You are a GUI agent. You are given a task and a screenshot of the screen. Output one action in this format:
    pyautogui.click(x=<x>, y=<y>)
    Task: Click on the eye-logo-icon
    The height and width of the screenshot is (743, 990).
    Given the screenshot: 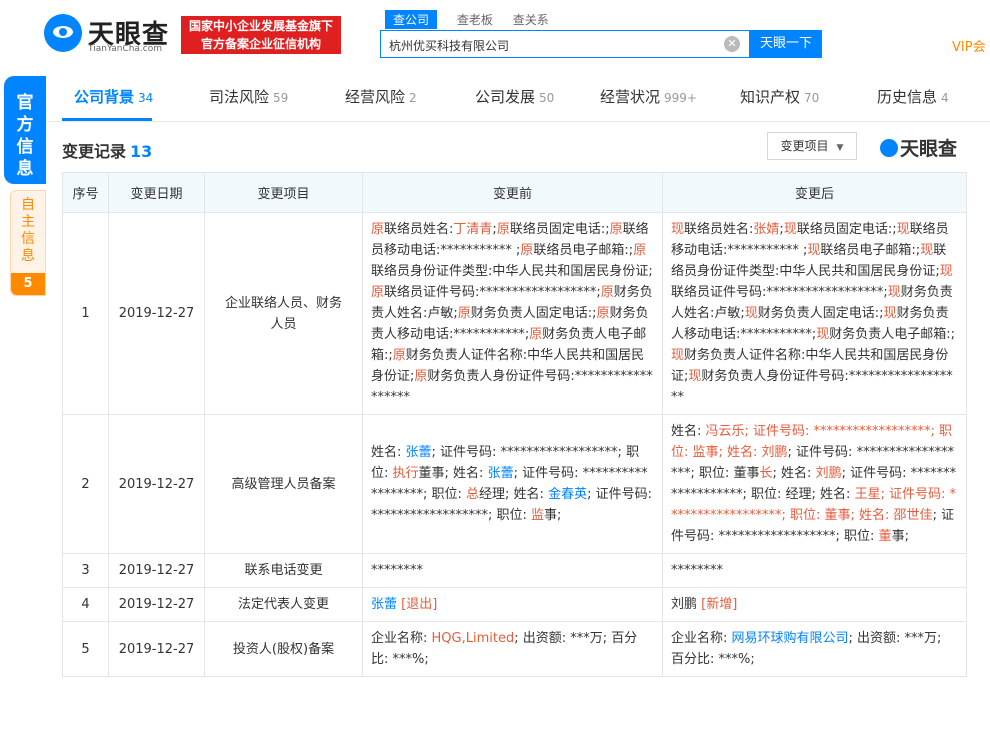 What is the action you would take?
    pyautogui.click(x=889, y=148)
    